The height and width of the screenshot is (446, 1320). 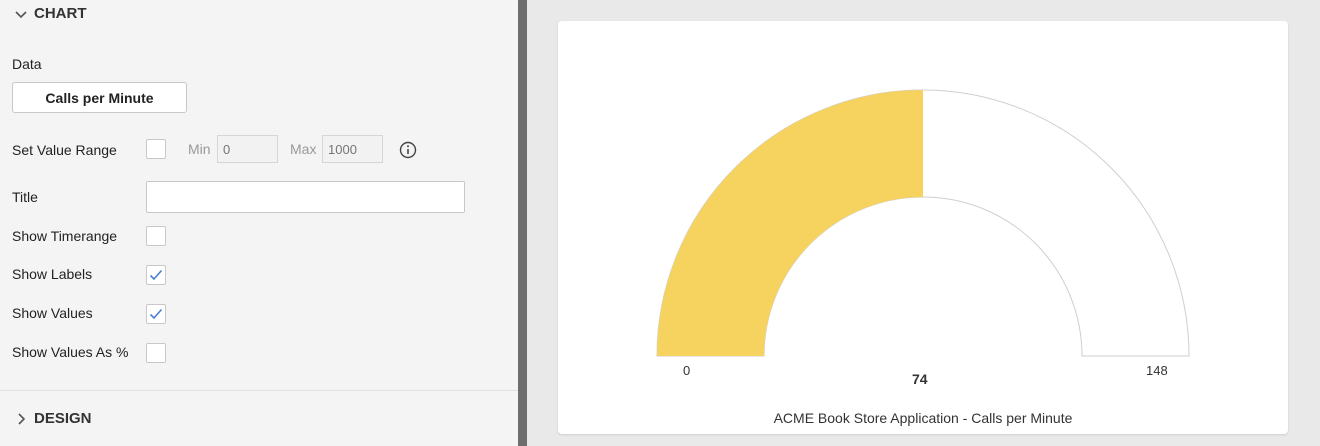 I want to click on min-label: Min, so click(x=199, y=149).